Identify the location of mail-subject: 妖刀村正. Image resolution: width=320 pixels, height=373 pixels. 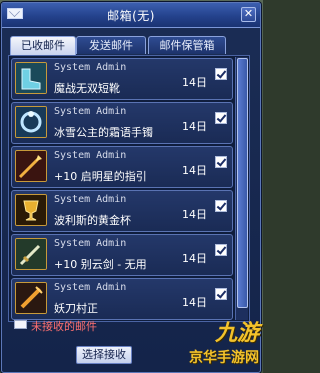
(76, 308).